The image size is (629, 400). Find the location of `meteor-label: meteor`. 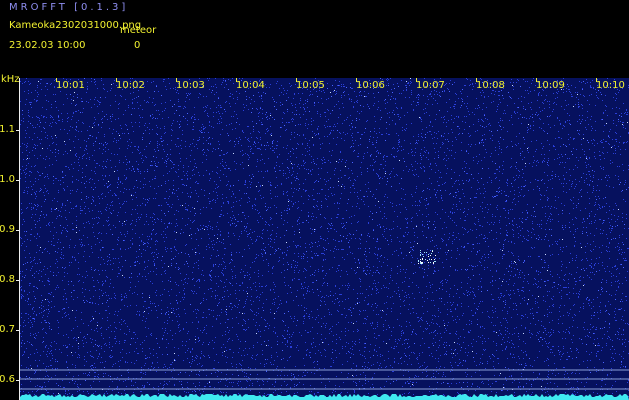

meteor-label: meteor is located at coordinates (138, 30).